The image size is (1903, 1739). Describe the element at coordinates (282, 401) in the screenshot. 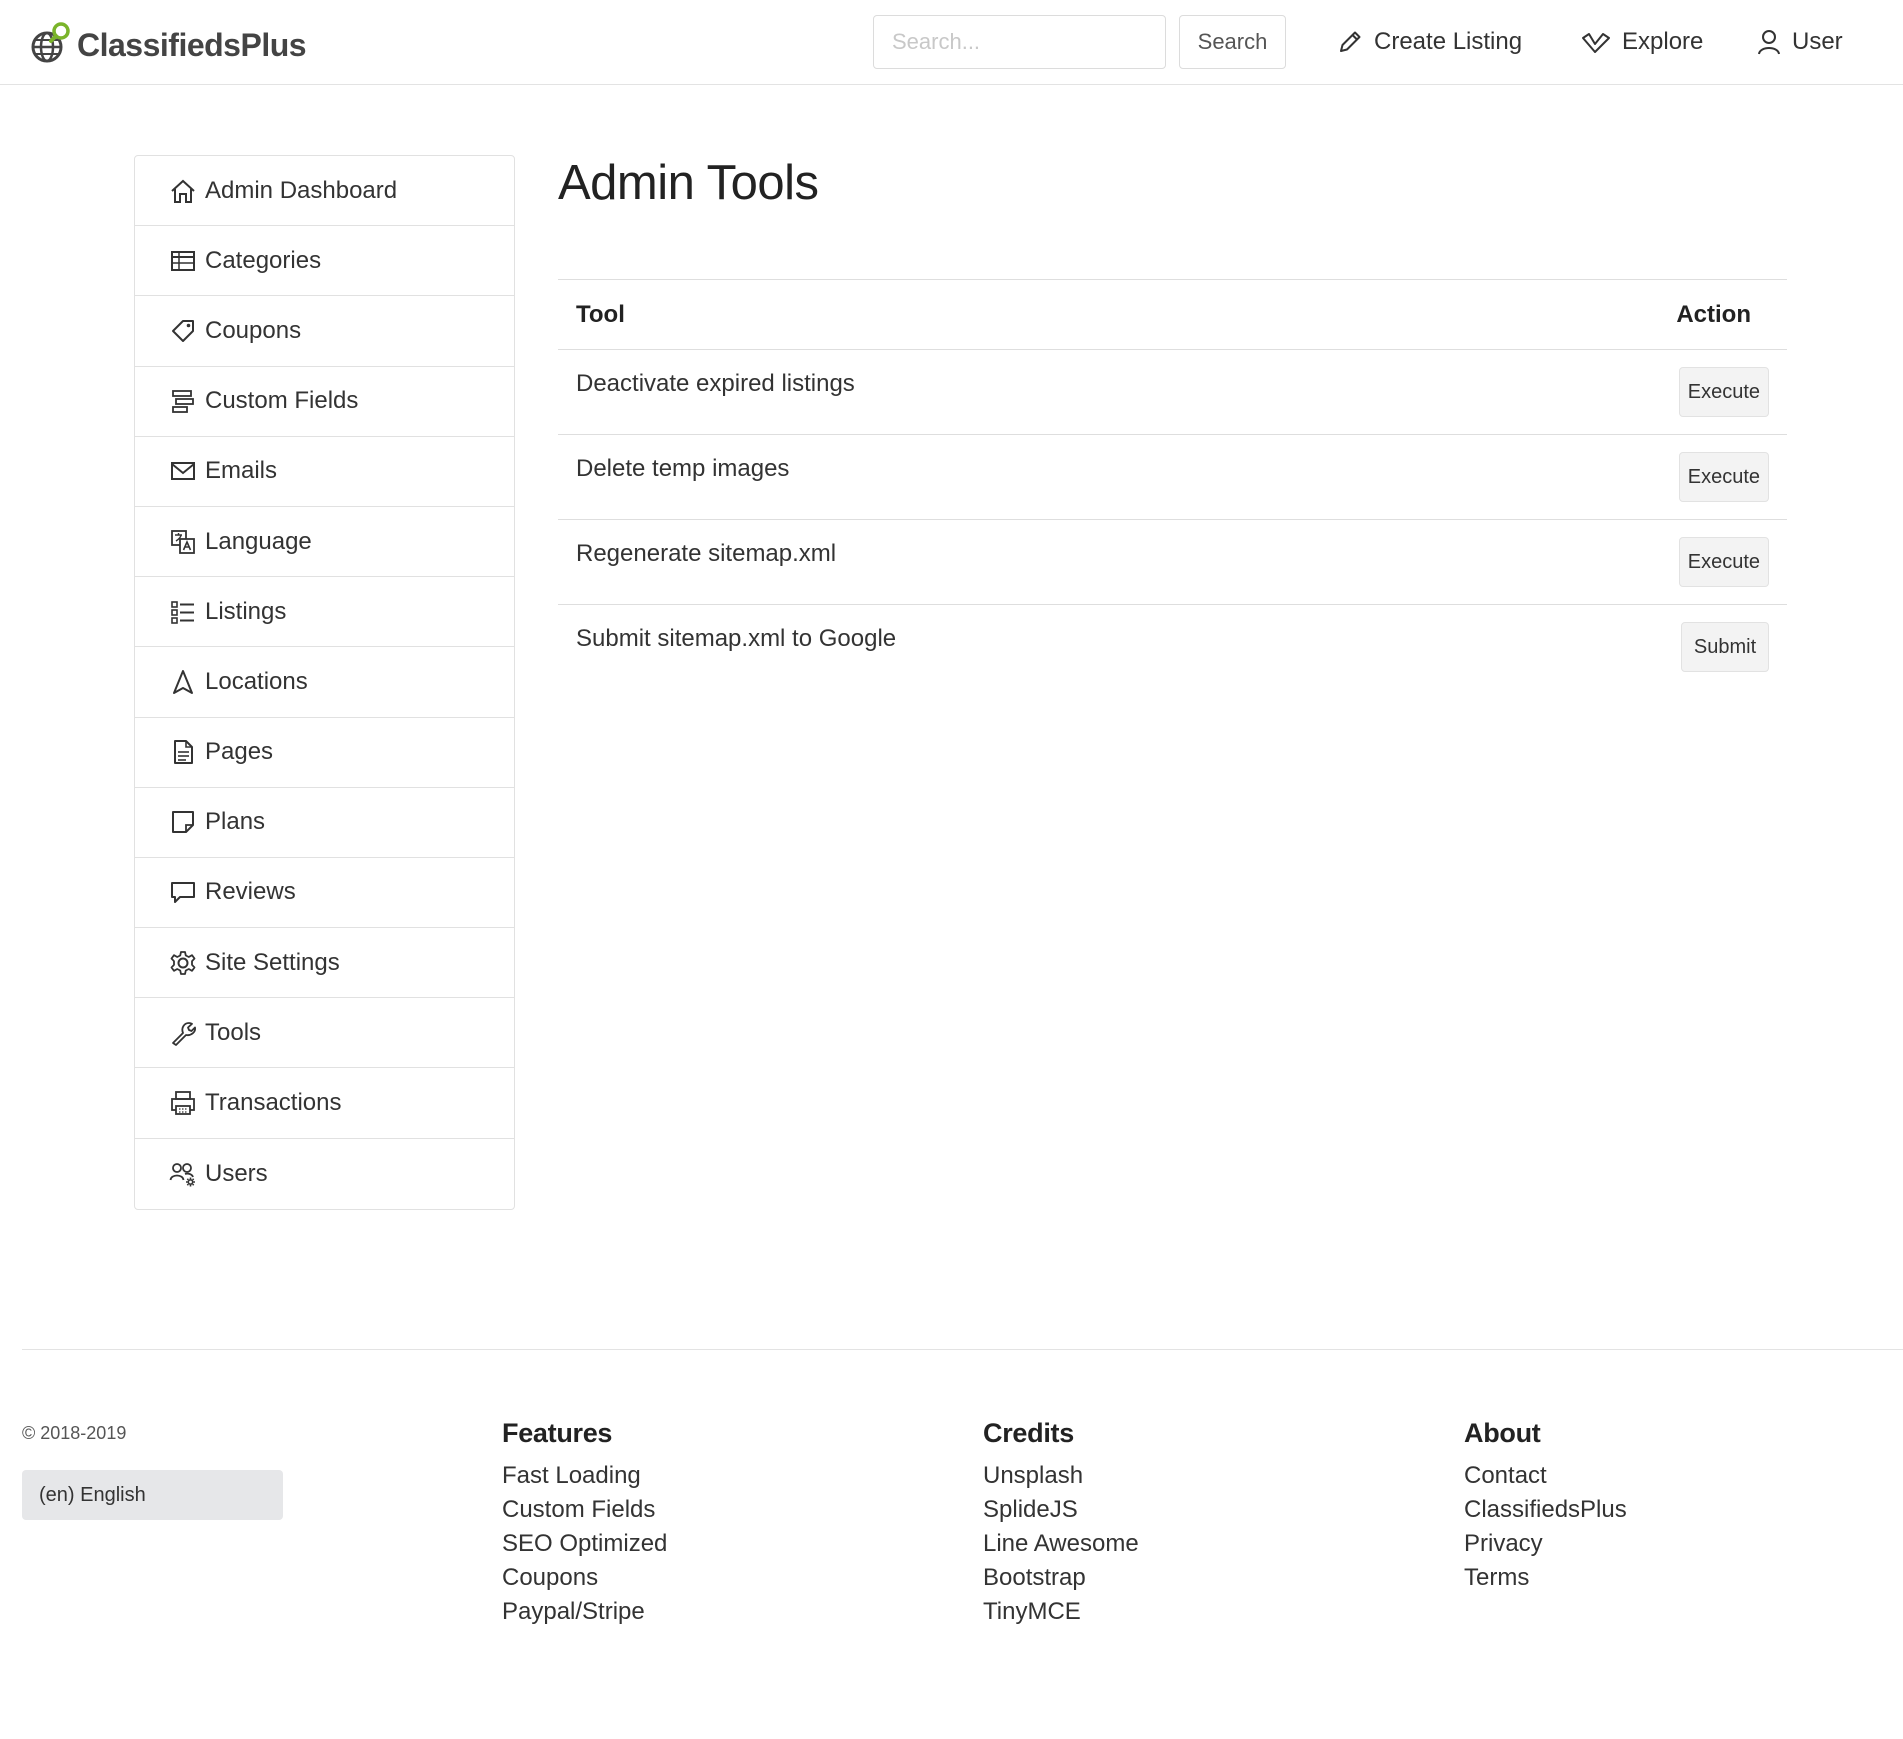

I see `sidebar-item-label: Custom Fields` at that location.